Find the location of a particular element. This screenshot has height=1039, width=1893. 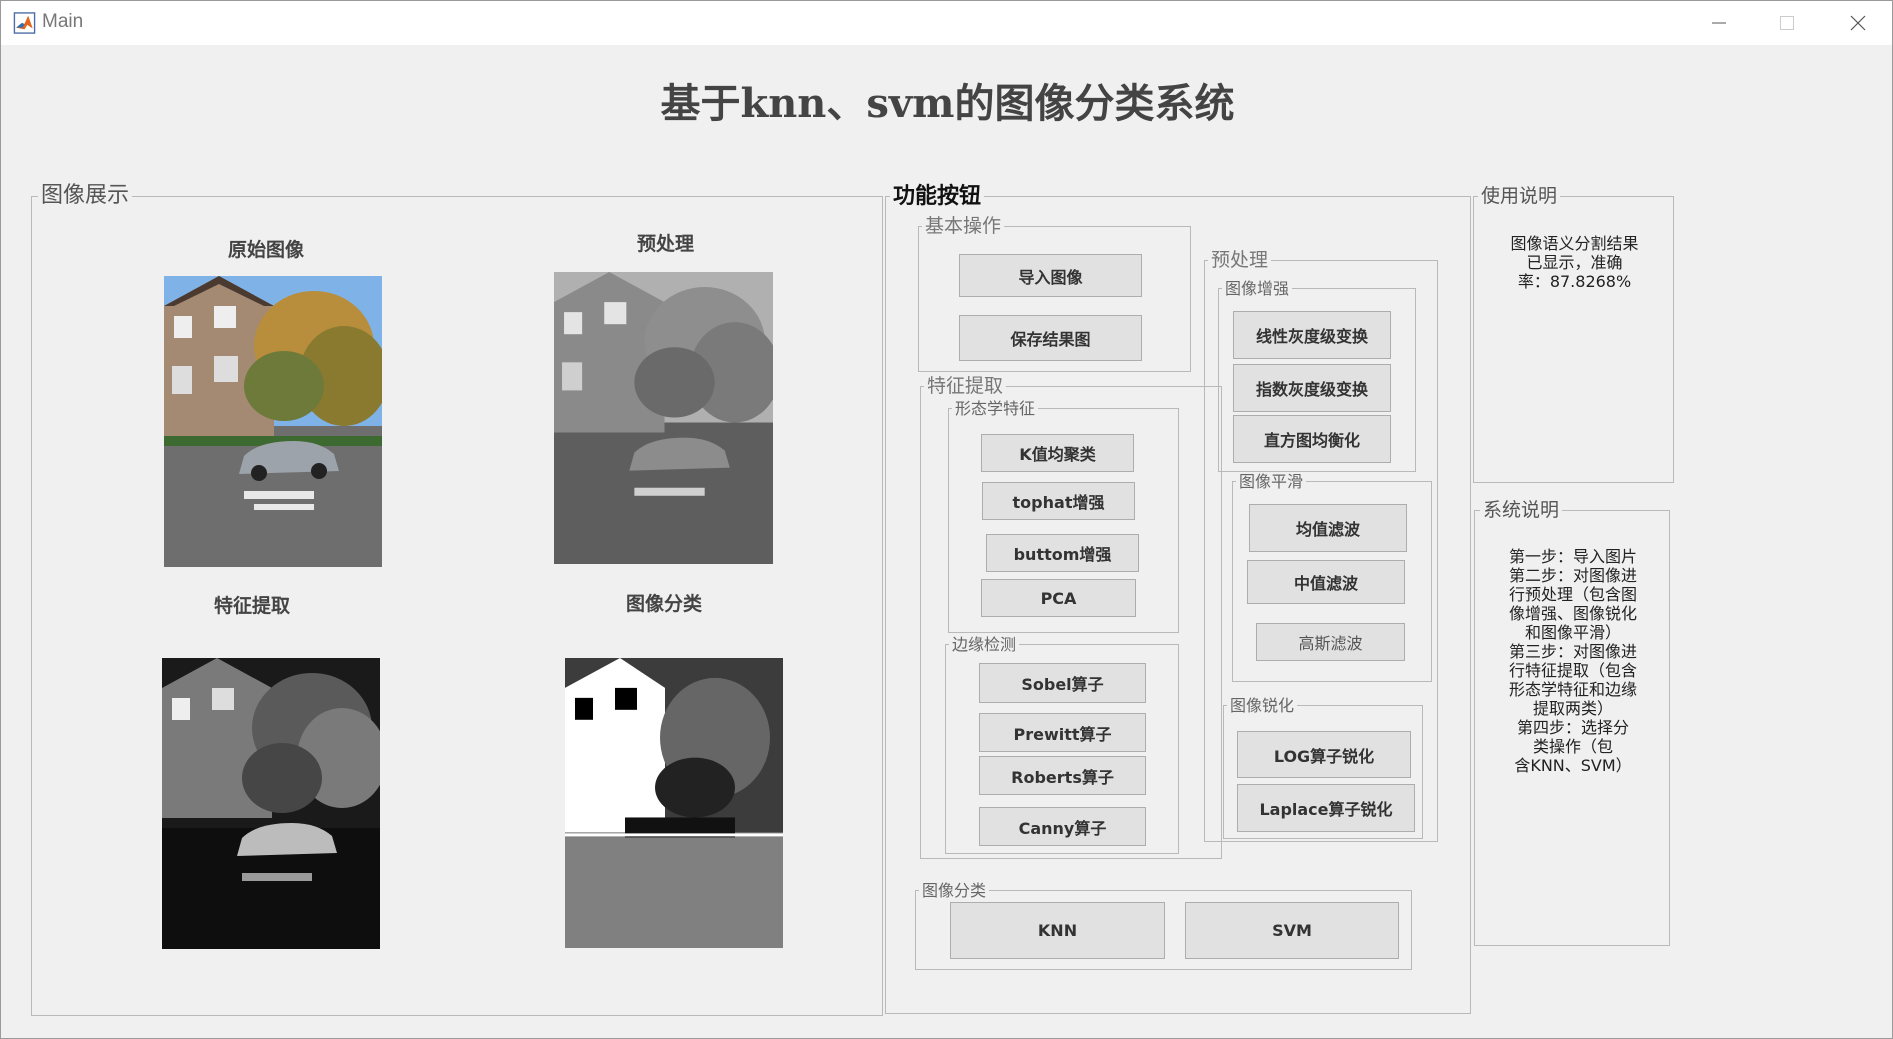

median-filter-button: 中值滤波 is located at coordinates (1326, 582).